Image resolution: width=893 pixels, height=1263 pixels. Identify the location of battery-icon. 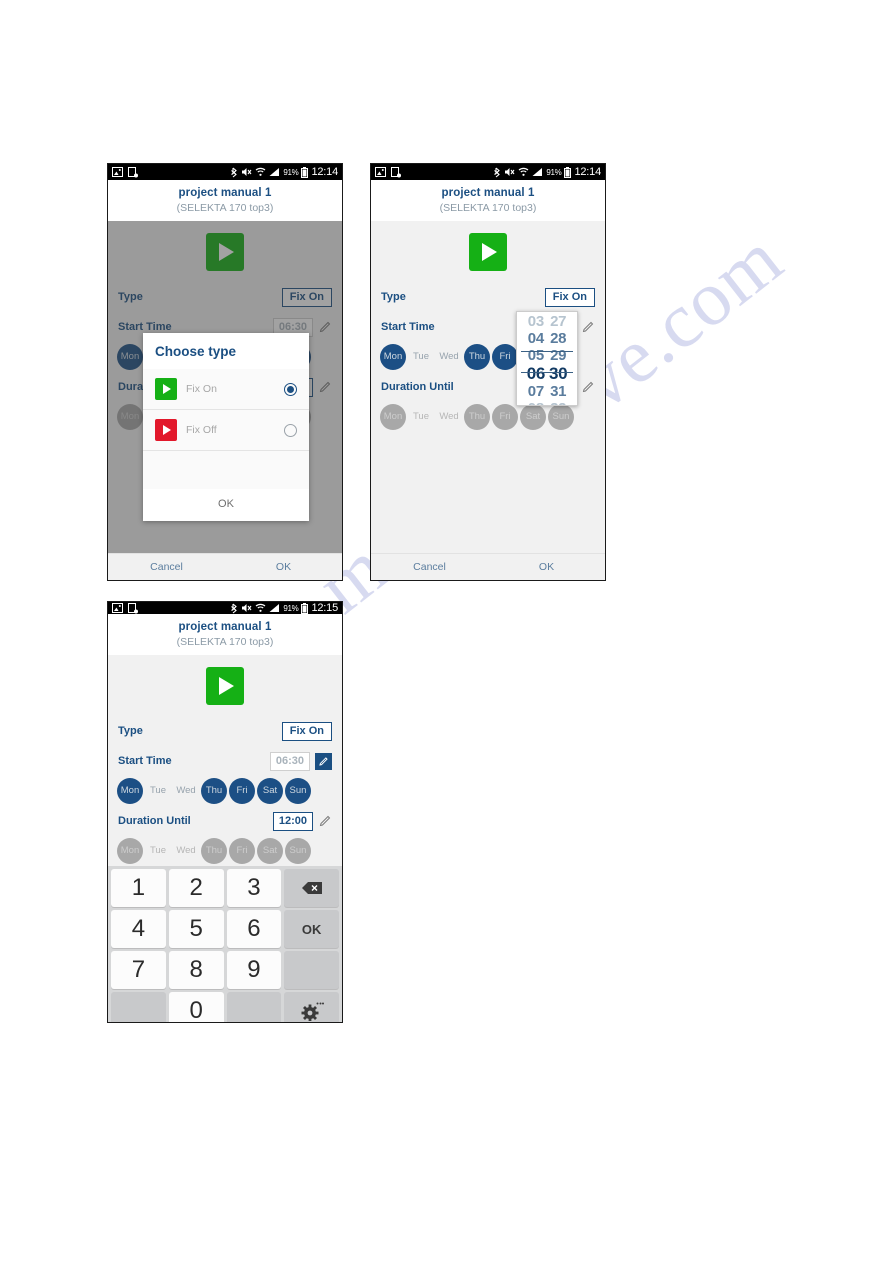
(568, 172).